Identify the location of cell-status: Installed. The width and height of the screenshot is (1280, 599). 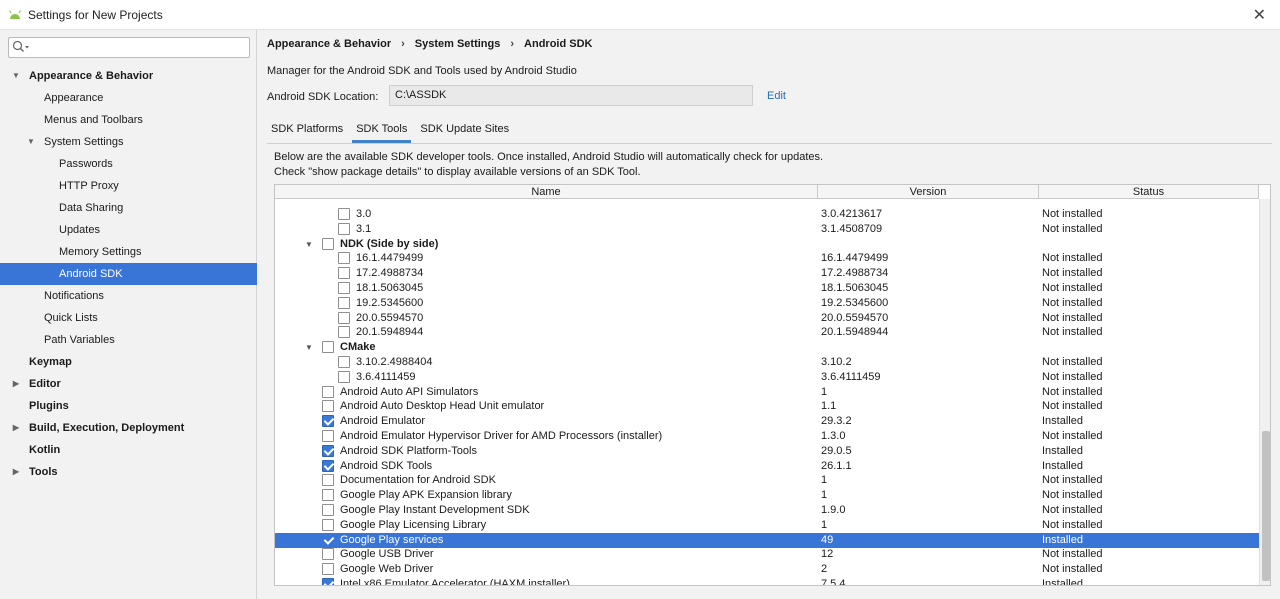
(1062, 421).